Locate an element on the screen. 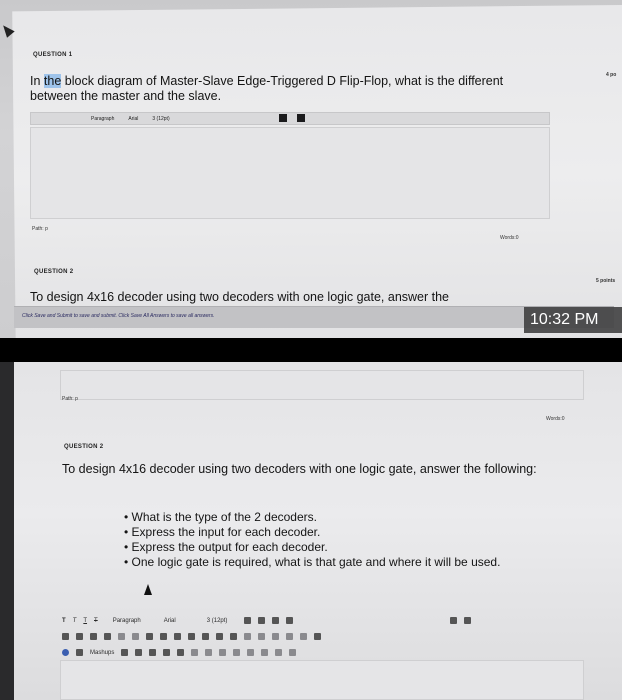 This screenshot has height=700, width=622. bullet-item: • Express the output for each decoder. is located at coordinates (226, 547).